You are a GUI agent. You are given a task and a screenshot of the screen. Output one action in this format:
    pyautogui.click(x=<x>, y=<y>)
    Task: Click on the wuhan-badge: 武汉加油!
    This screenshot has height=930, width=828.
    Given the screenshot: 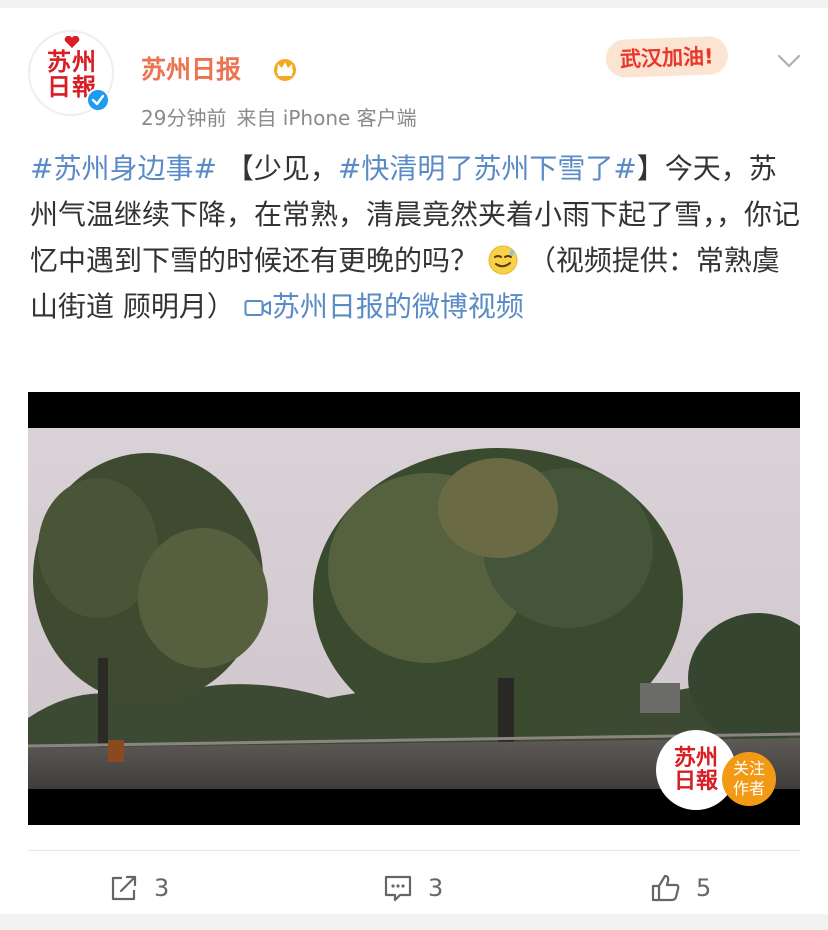 What is the action you would take?
    pyautogui.click(x=689, y=57)
    